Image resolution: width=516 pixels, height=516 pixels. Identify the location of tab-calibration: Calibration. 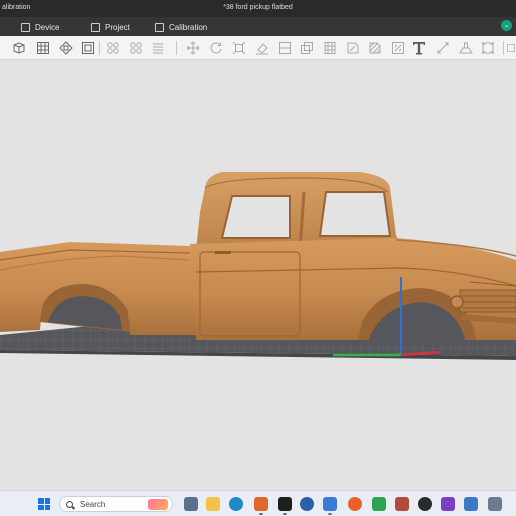
(181, 27).